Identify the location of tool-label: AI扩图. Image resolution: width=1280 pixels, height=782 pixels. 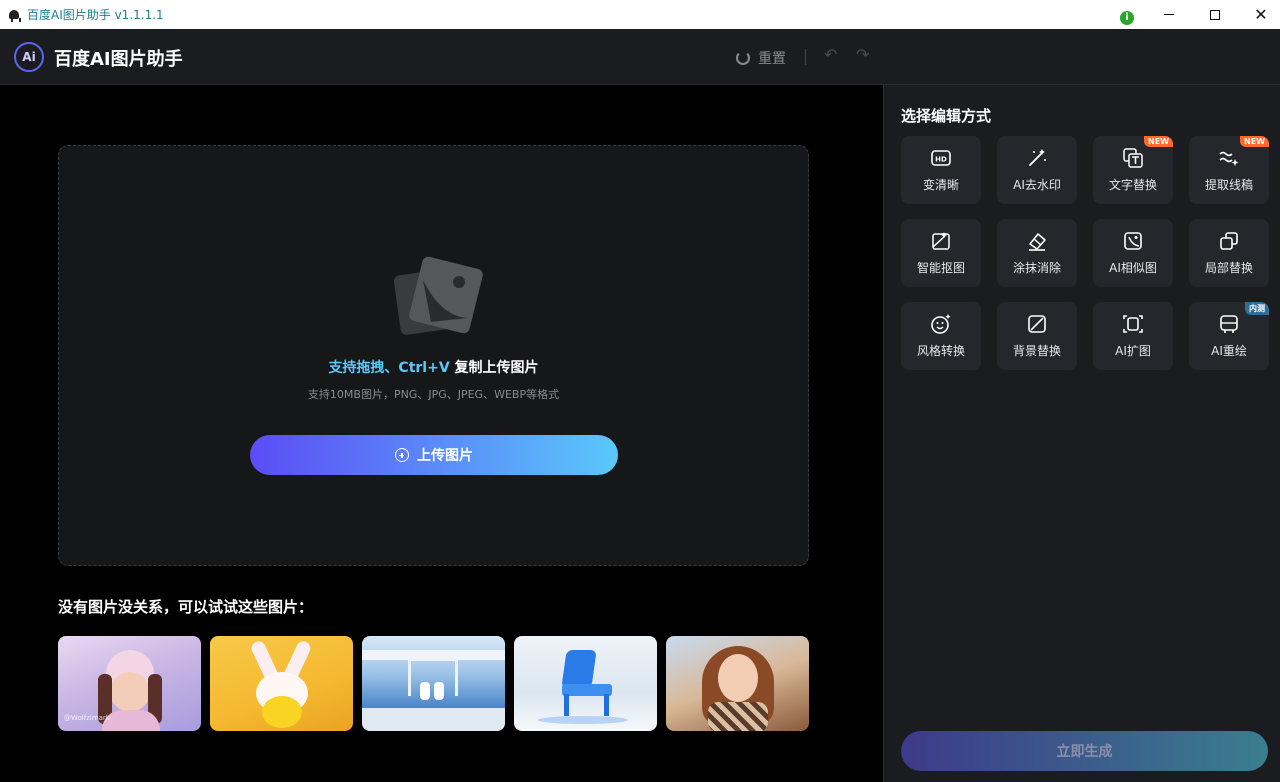
(1133, 351).